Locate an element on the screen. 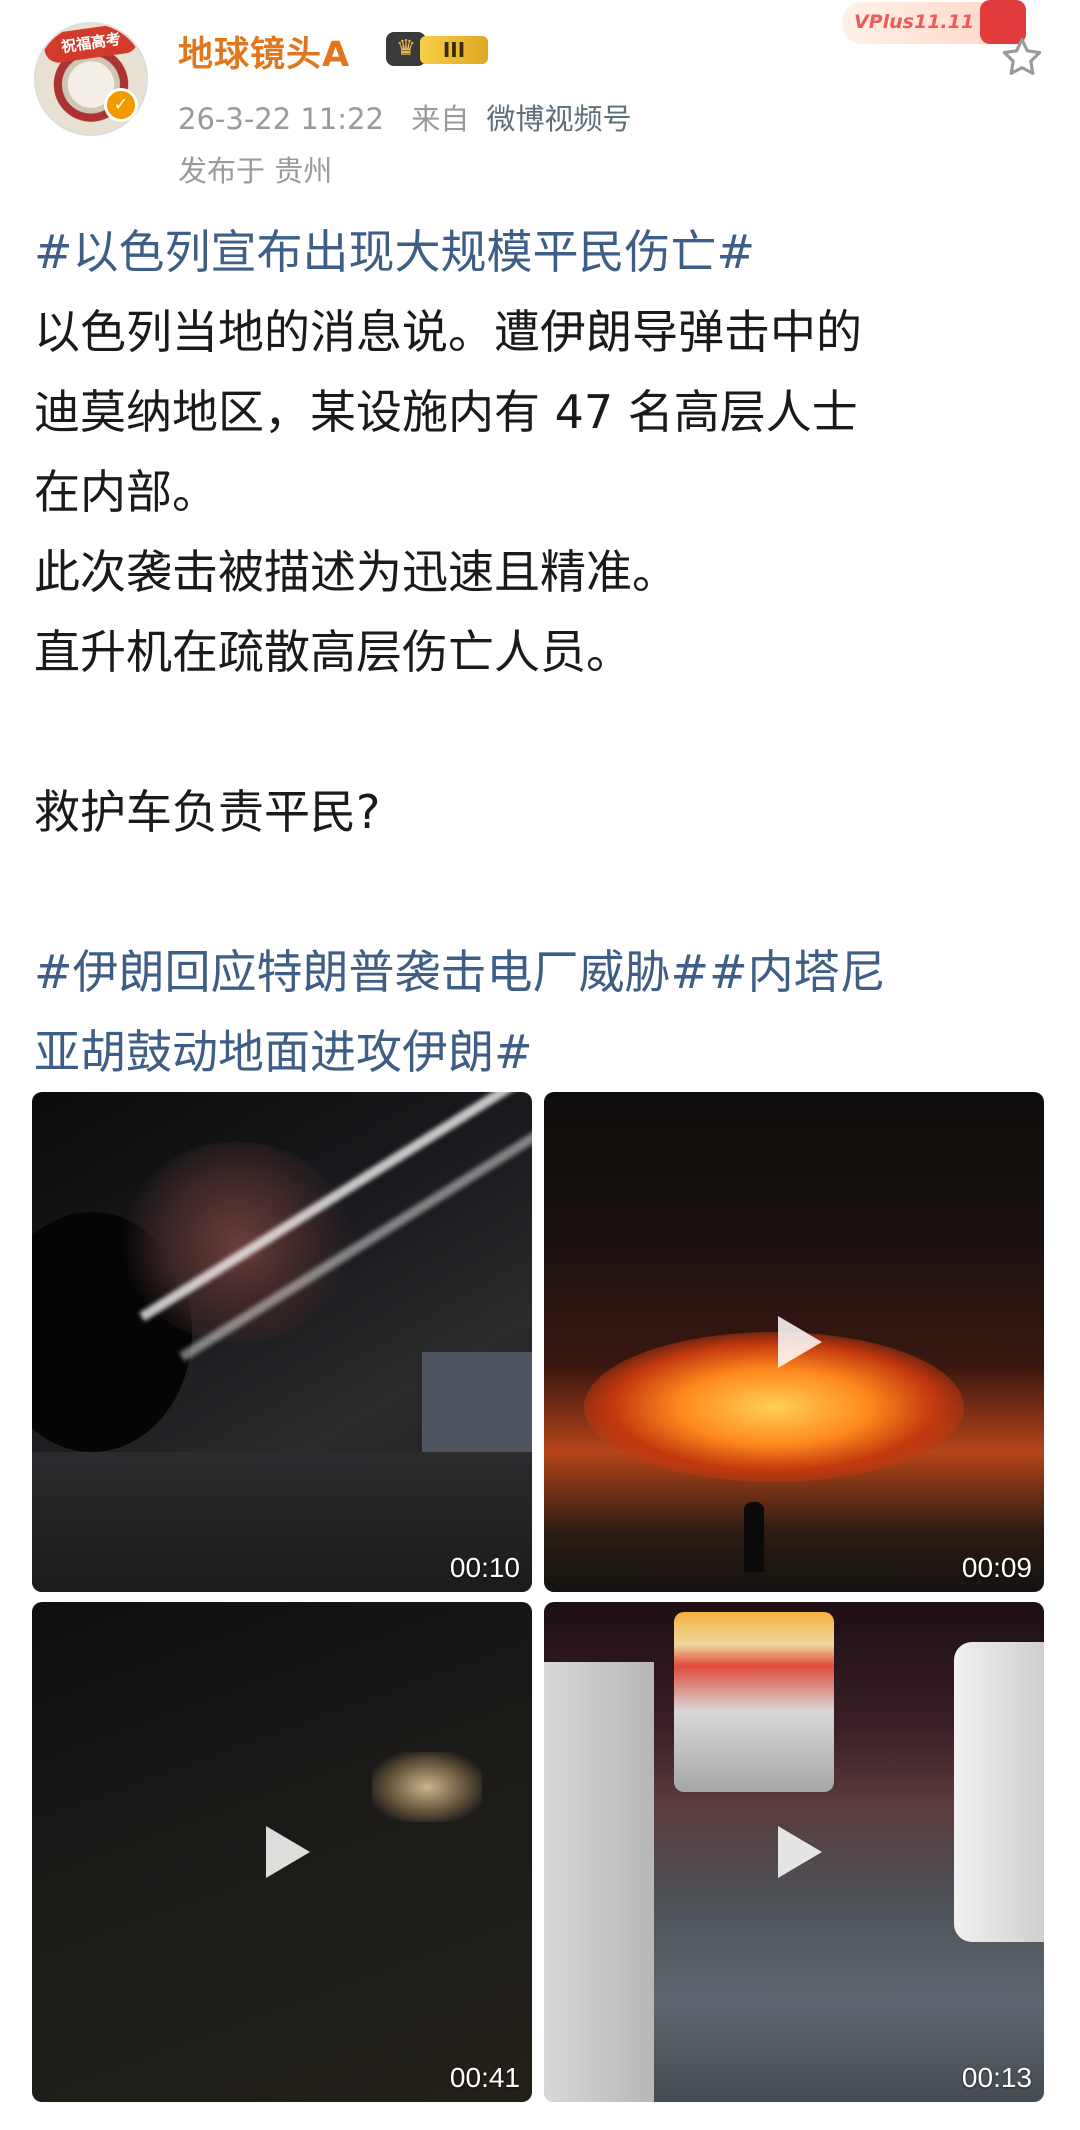 This screenshot has height=2130, width=1080. post-text-line: 迪莫纳地区，某设施内有 47 名高层人士 is located at coordinates (446, 412).